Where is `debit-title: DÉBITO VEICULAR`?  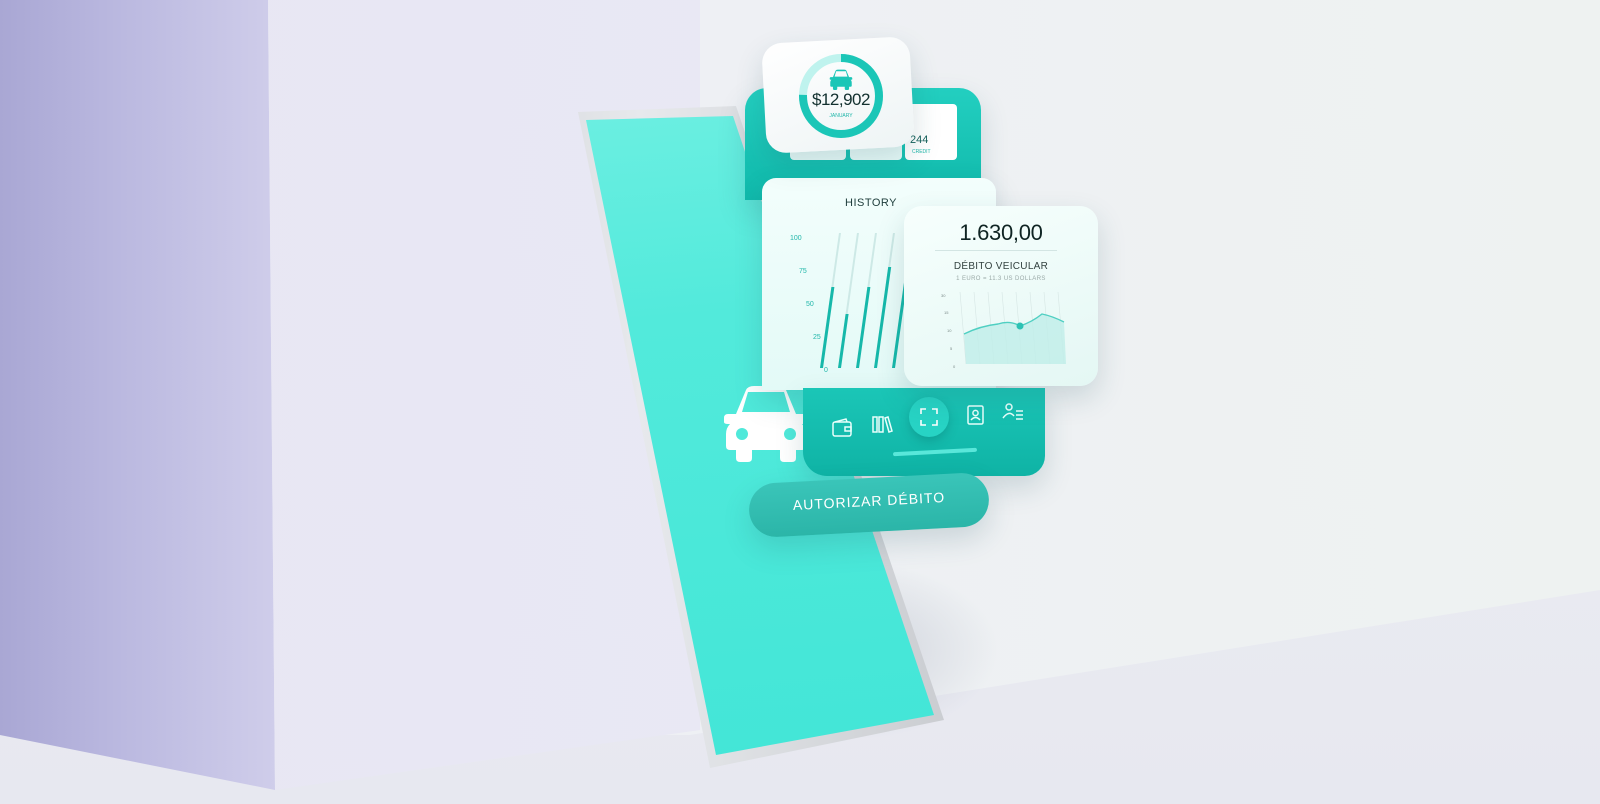
debit-title: DÉBITO VEICULAR is located at coordinates (1001, 266).